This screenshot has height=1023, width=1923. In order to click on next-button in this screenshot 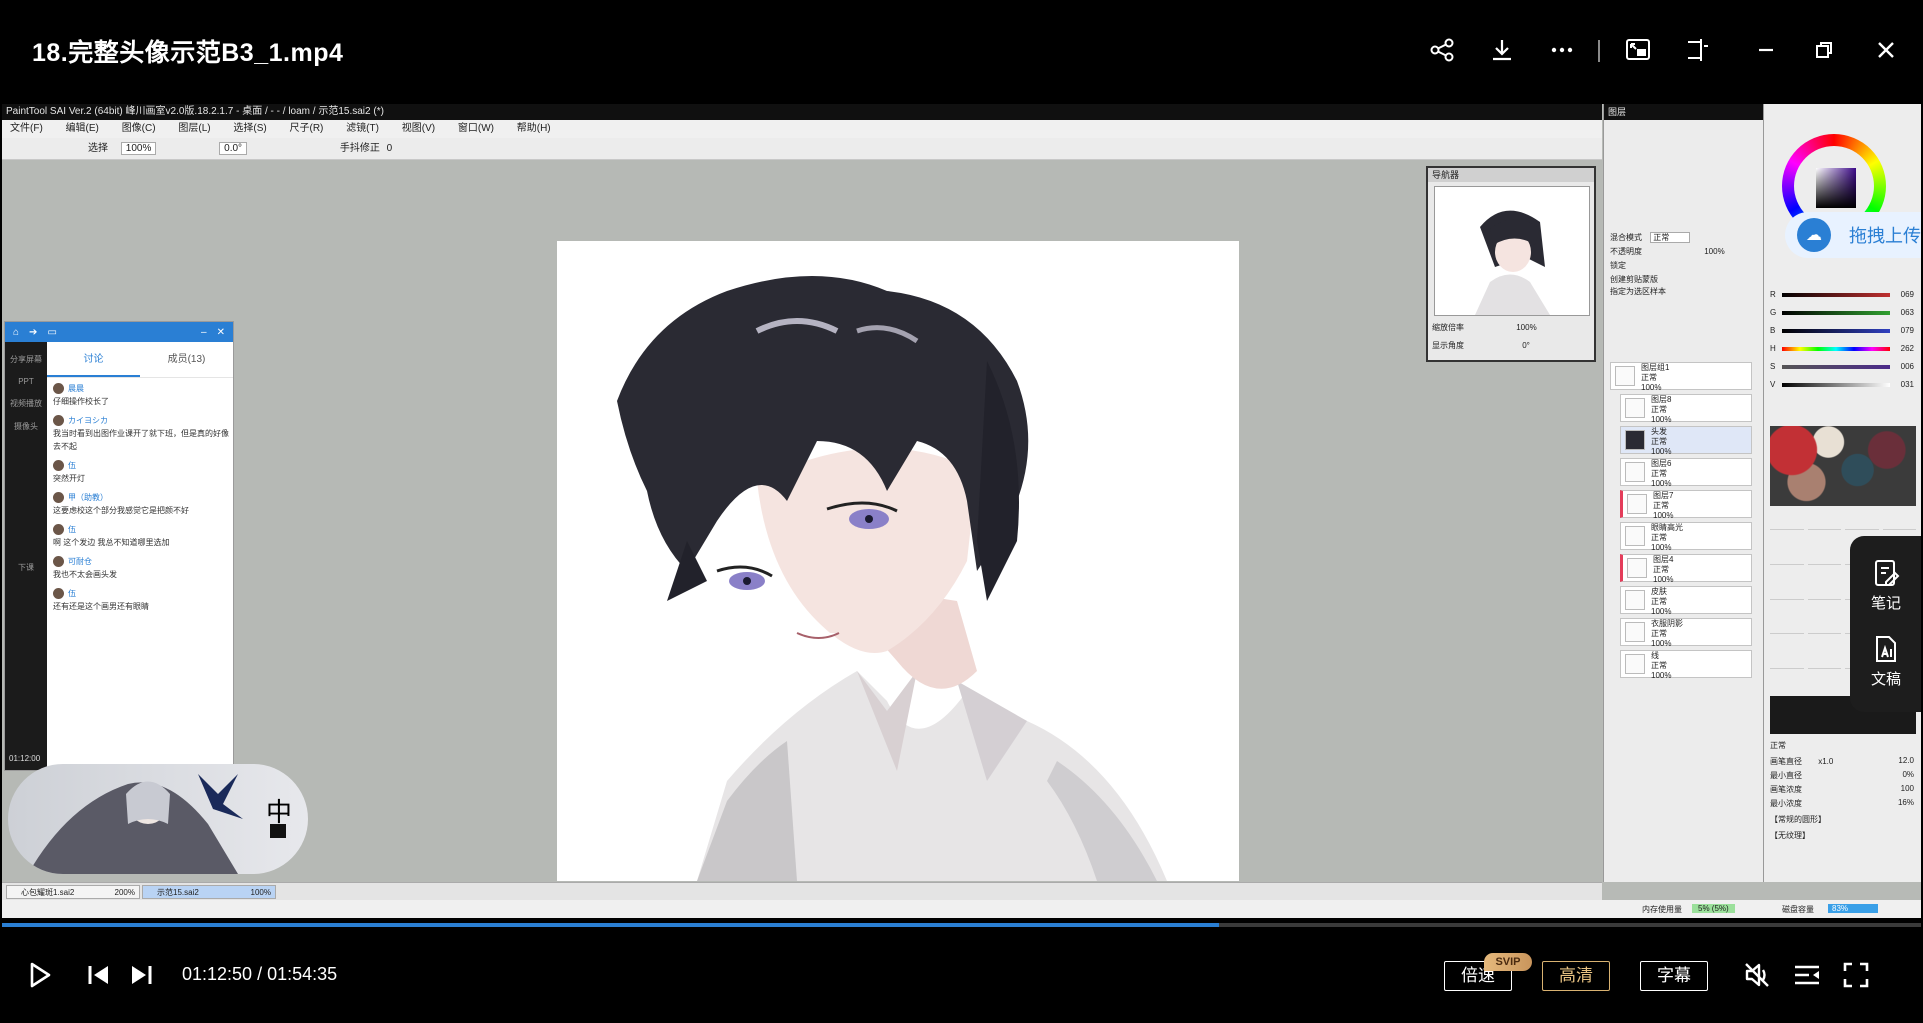, I will do `click(141, 975)`.